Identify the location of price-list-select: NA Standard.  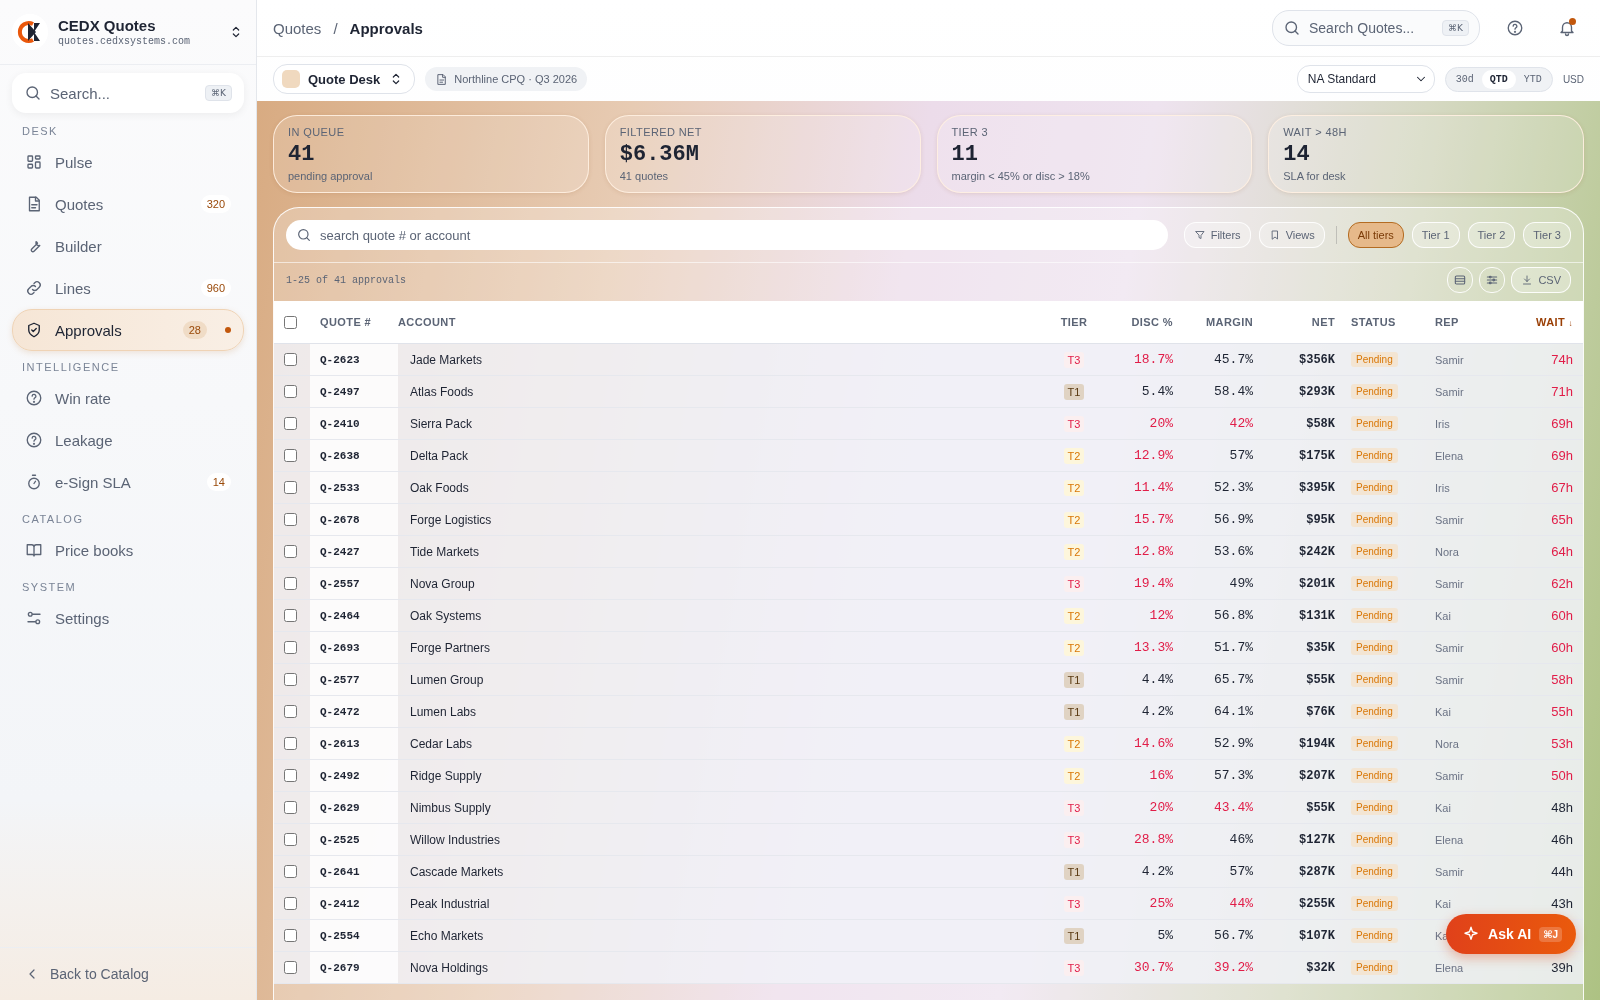
(1365, 79).